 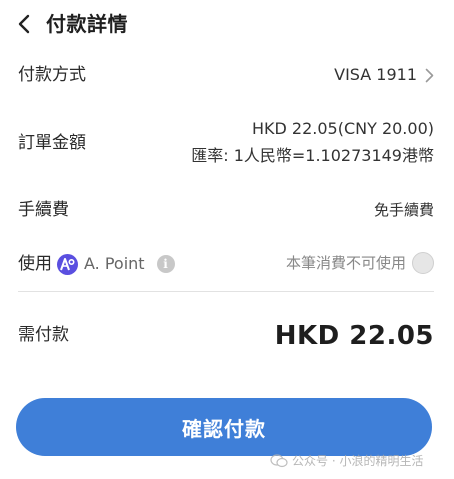 I want to click on points-use-label: 使用, so click(x=35, y=264).